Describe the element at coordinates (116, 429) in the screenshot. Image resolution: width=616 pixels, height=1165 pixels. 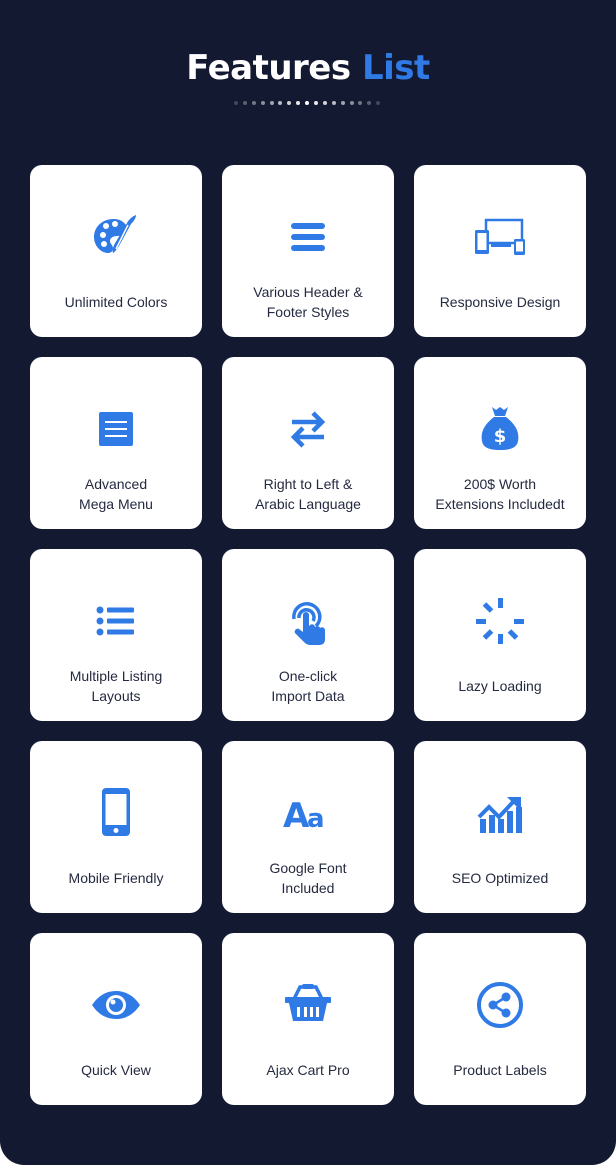
I see `document-list-icon` at that location.